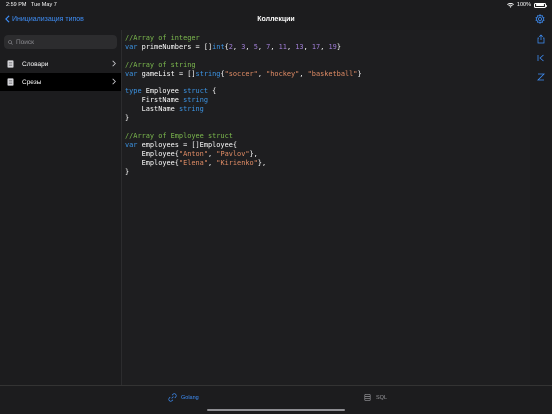 This screenshot has width=552, height=414. Describe the element at coordinates (179, 135) in the screenshot. I see `code-line: //Array of Employee struct` at that location.